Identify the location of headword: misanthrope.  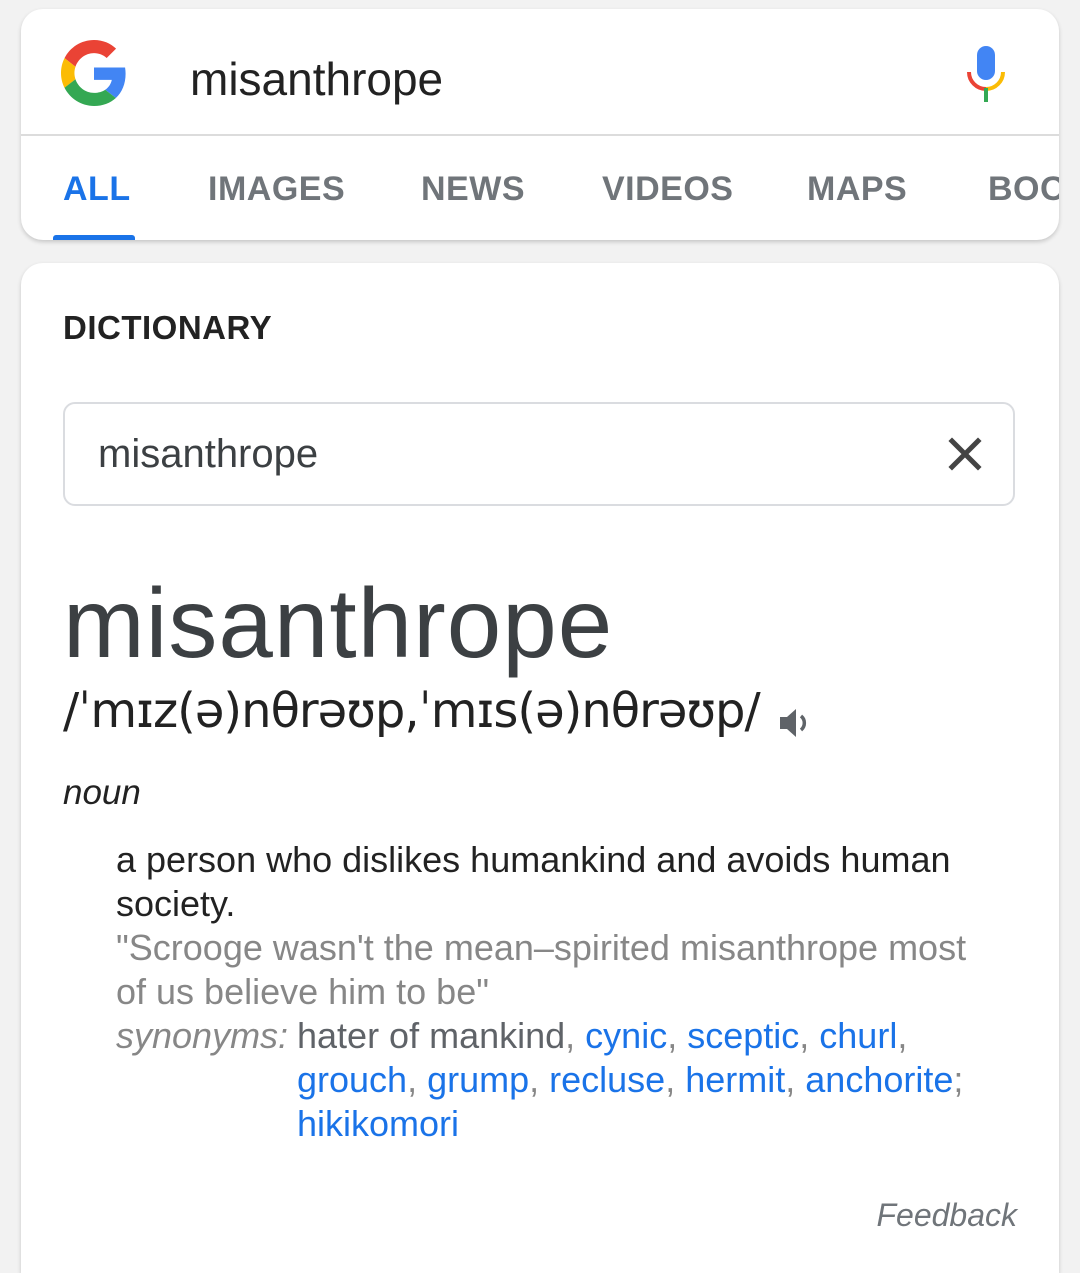
(338, 623).